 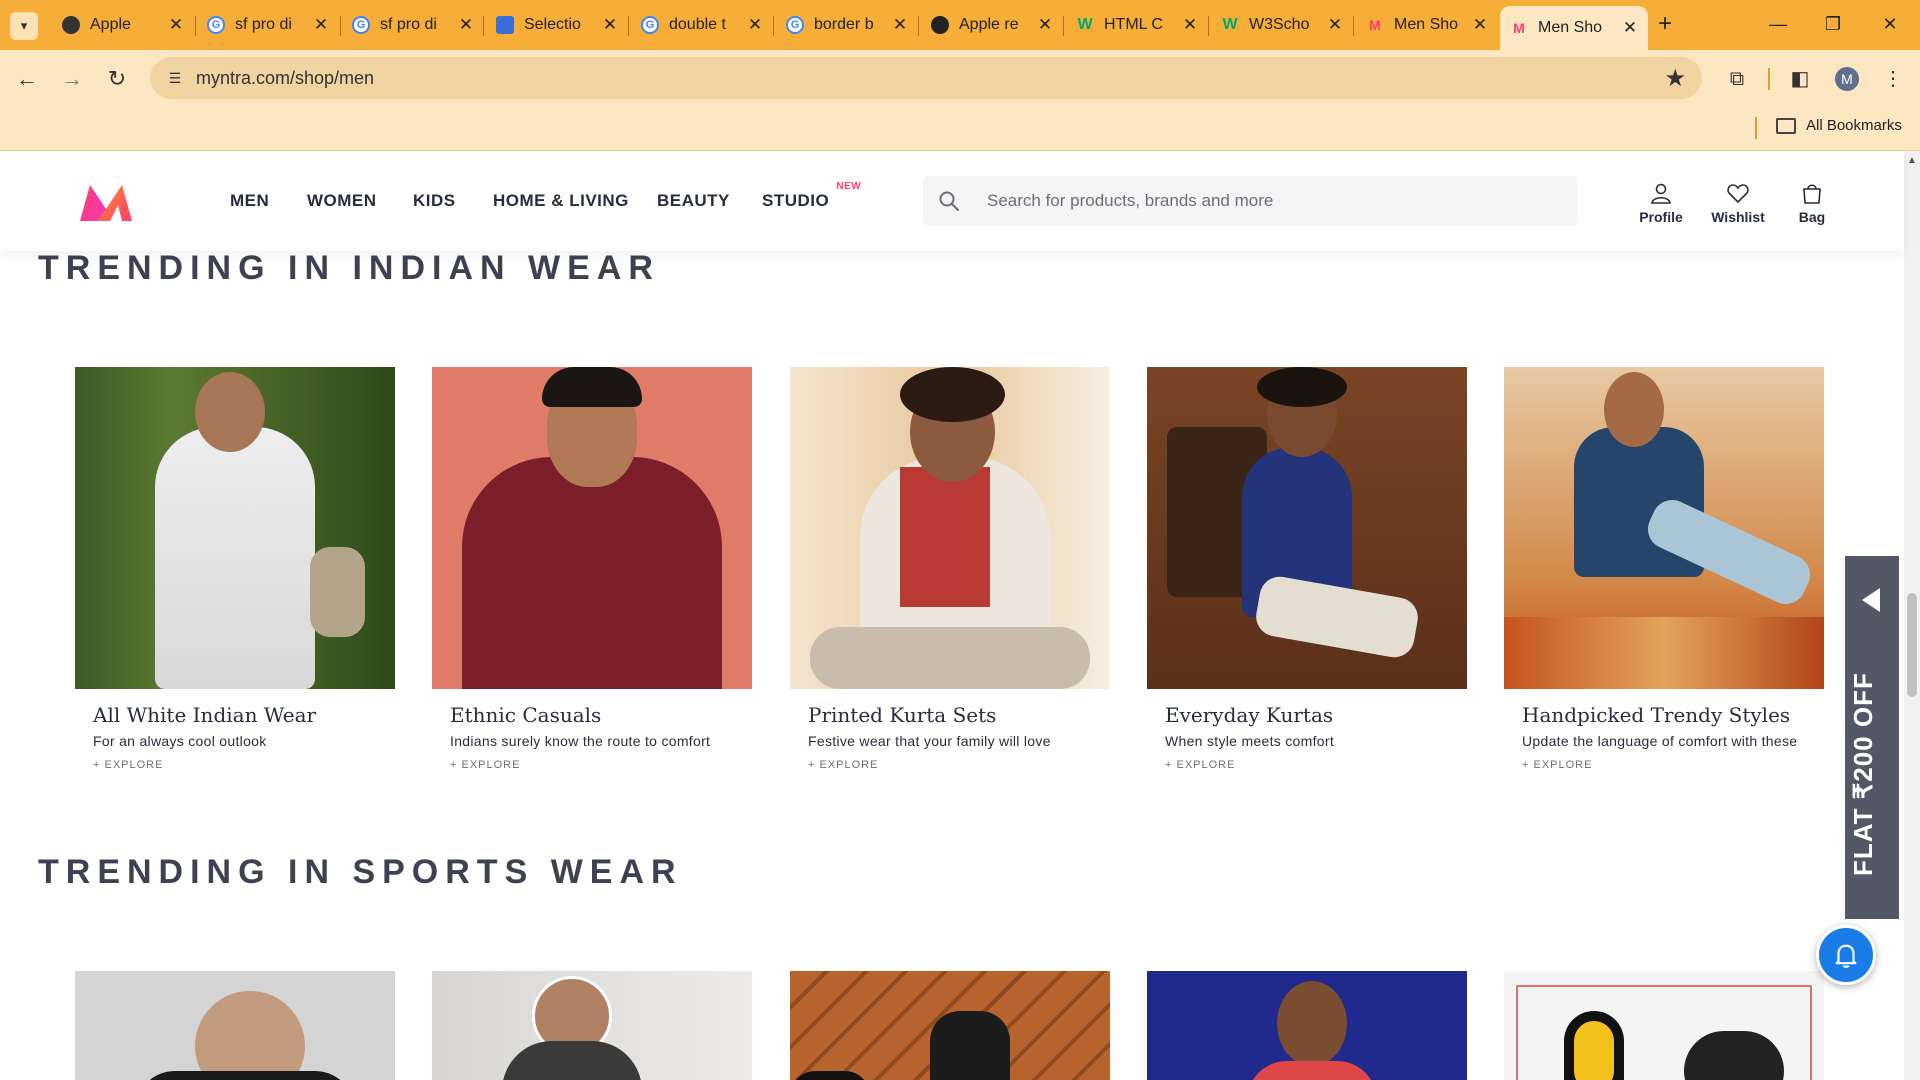 I want to click on nav-beauty: BEAUTY, so click(x=693, y=201).